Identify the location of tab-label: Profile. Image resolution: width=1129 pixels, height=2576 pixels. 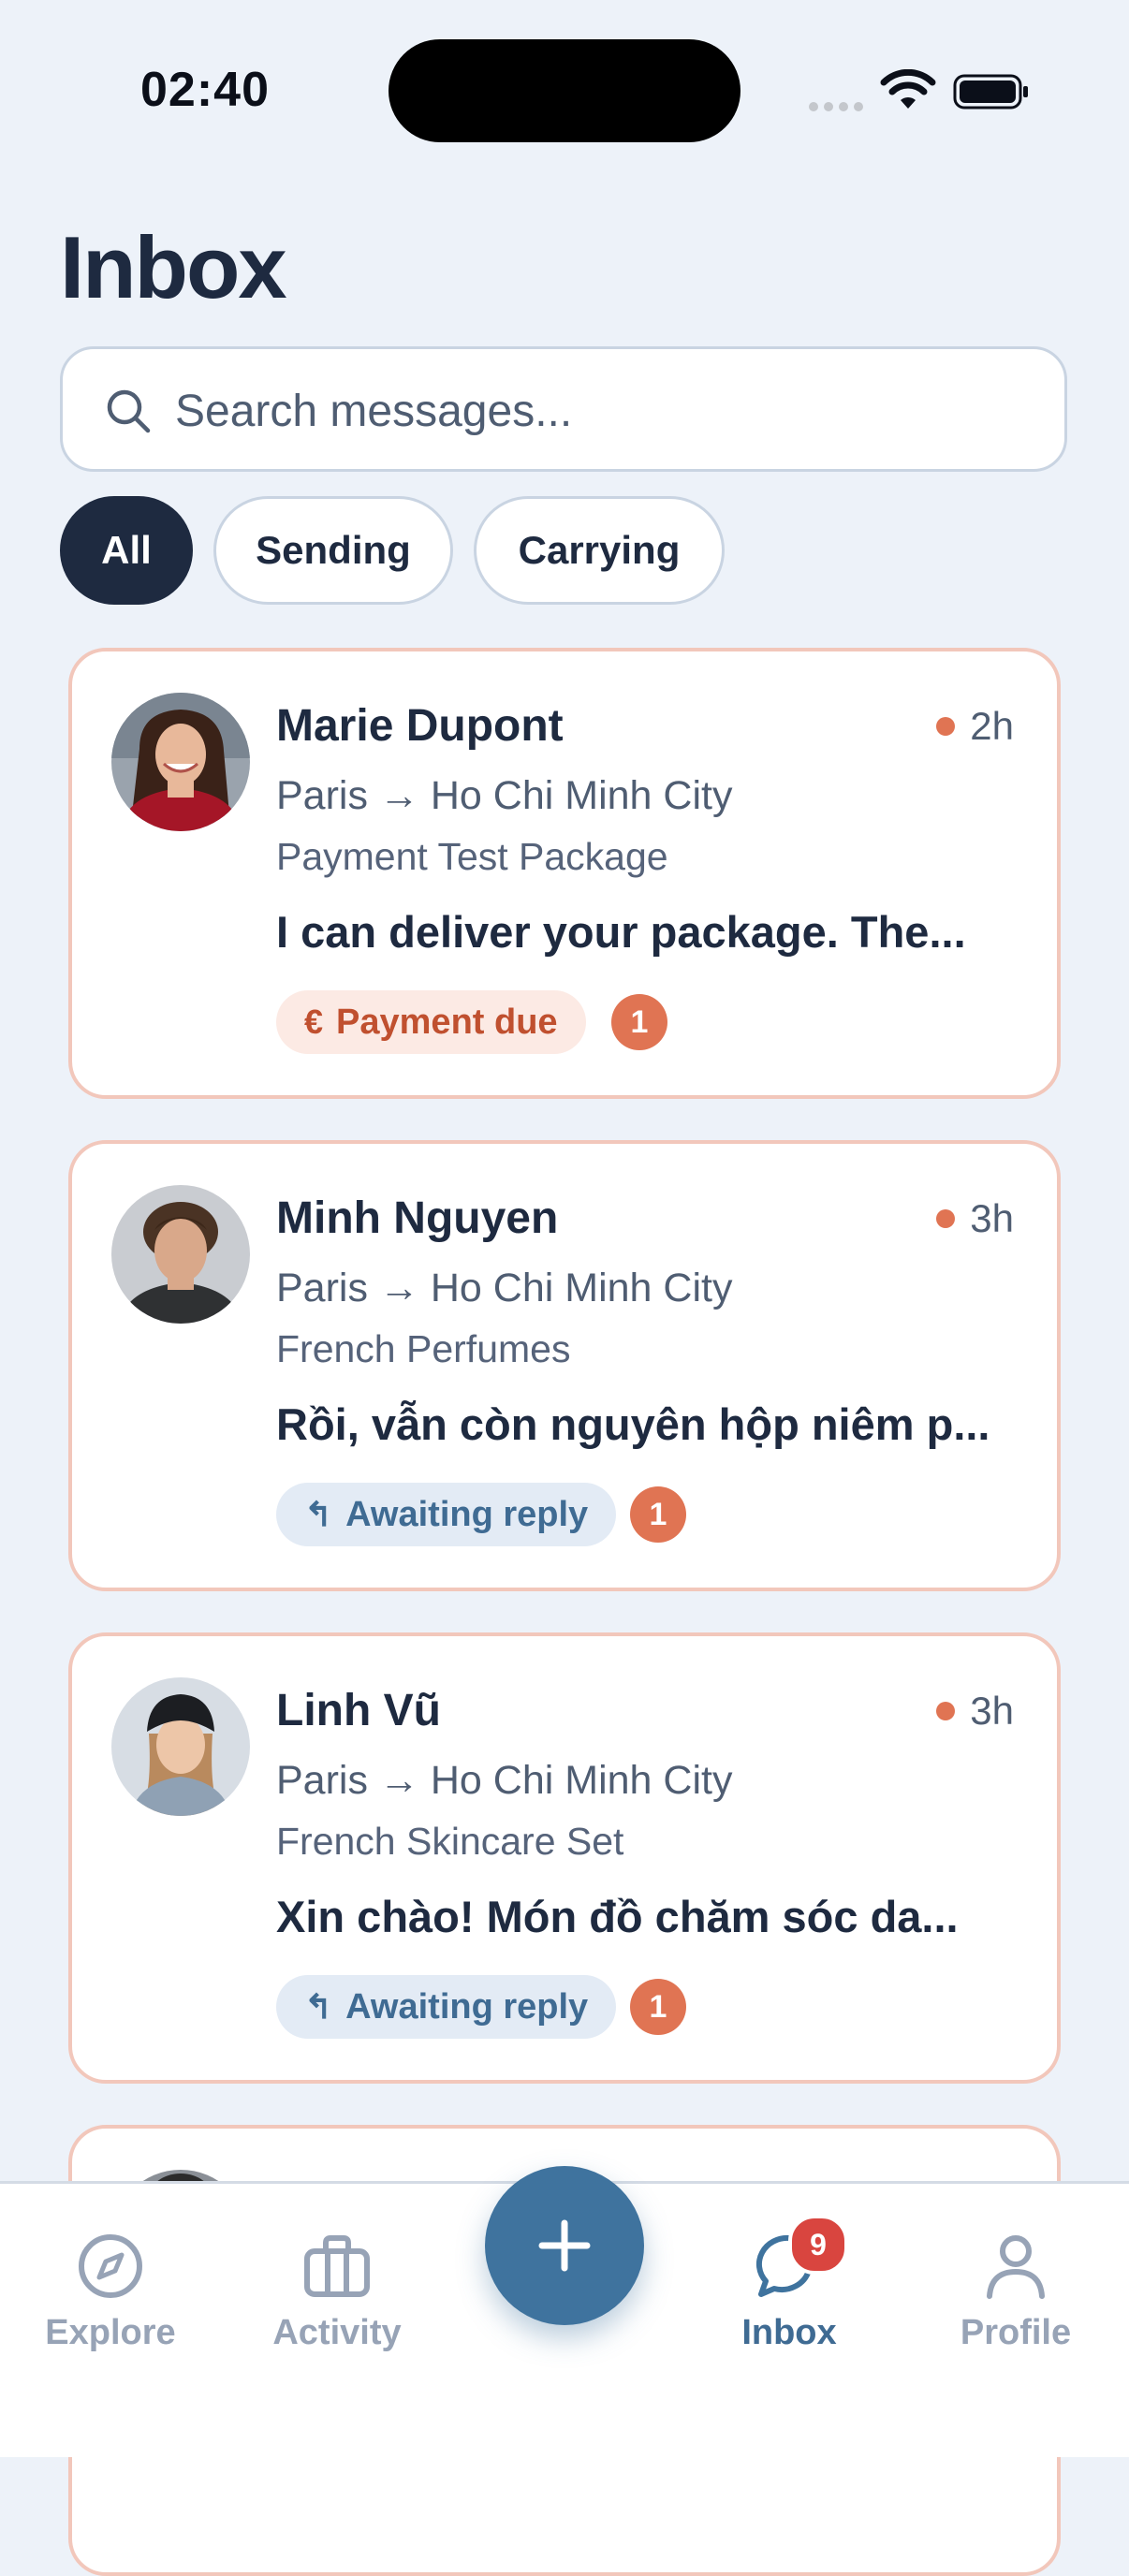
(1016, 2332).